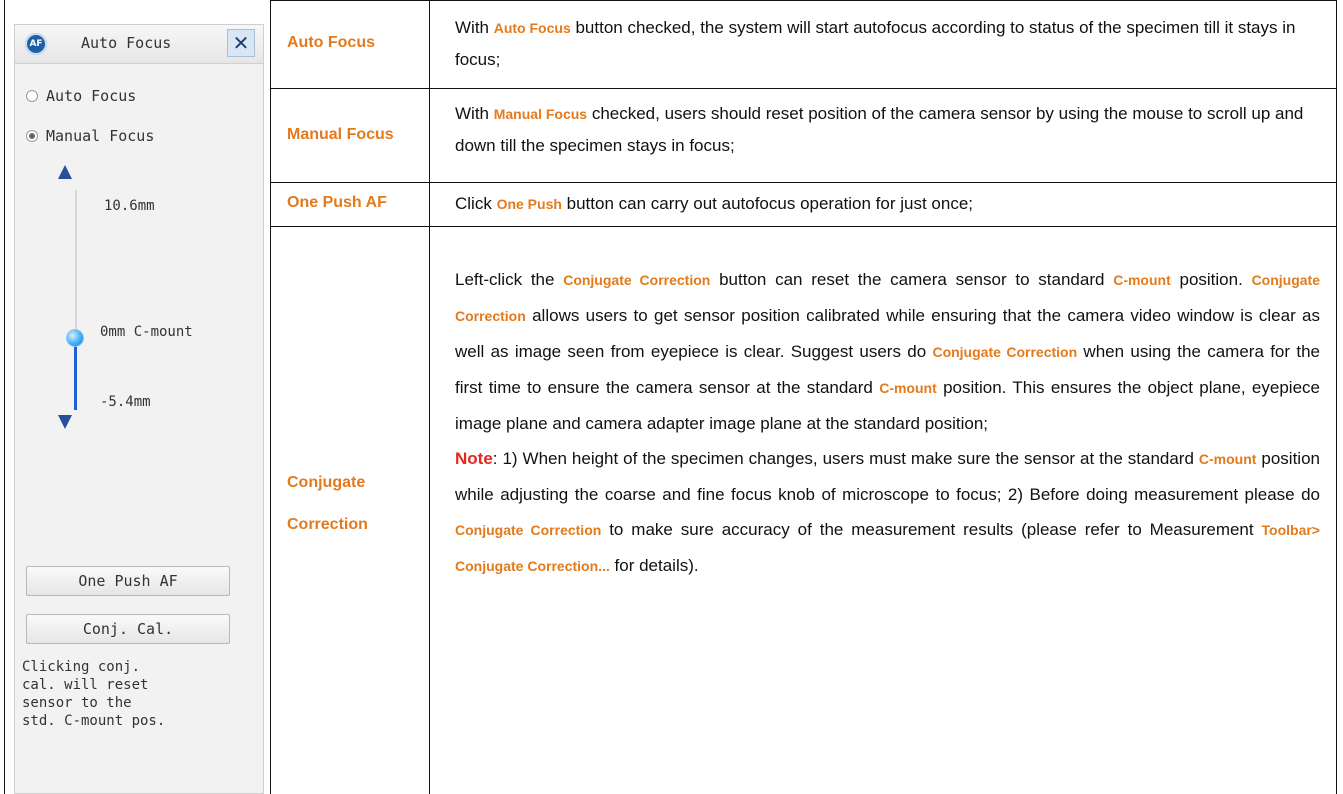 This screenshot has height=794, width=1343. What do you see at coordinates (340, 134) in the screenshot?
I see `row-label-manual-focus: Manual Focus` at bounding box center [340, 134].